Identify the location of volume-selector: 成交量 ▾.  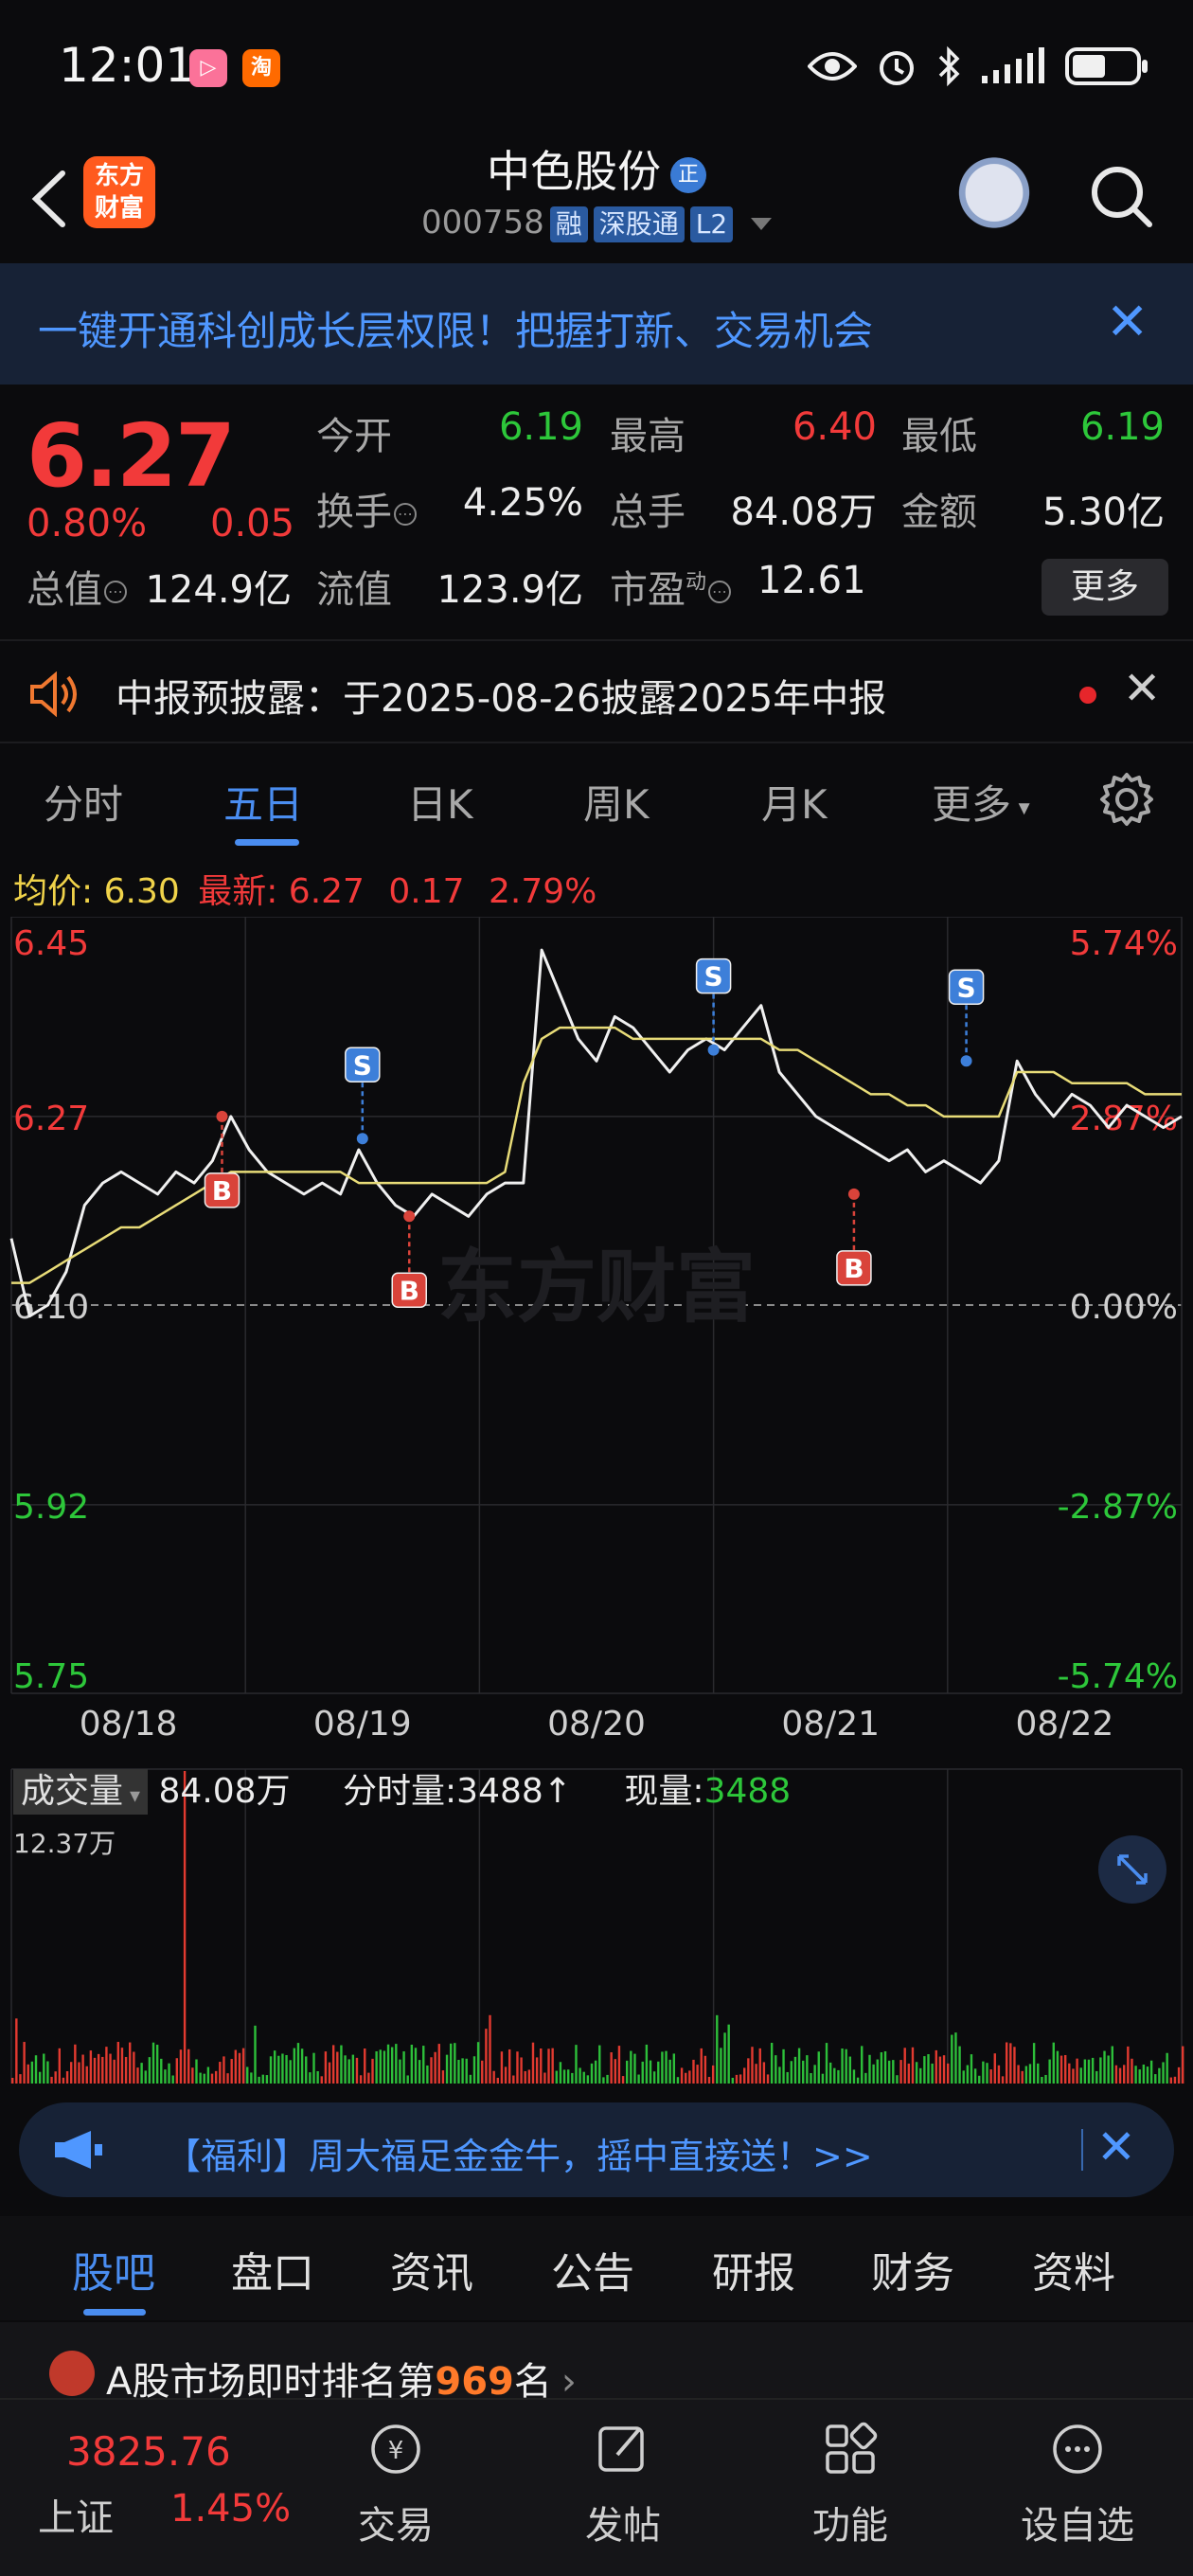
(81, 1792).